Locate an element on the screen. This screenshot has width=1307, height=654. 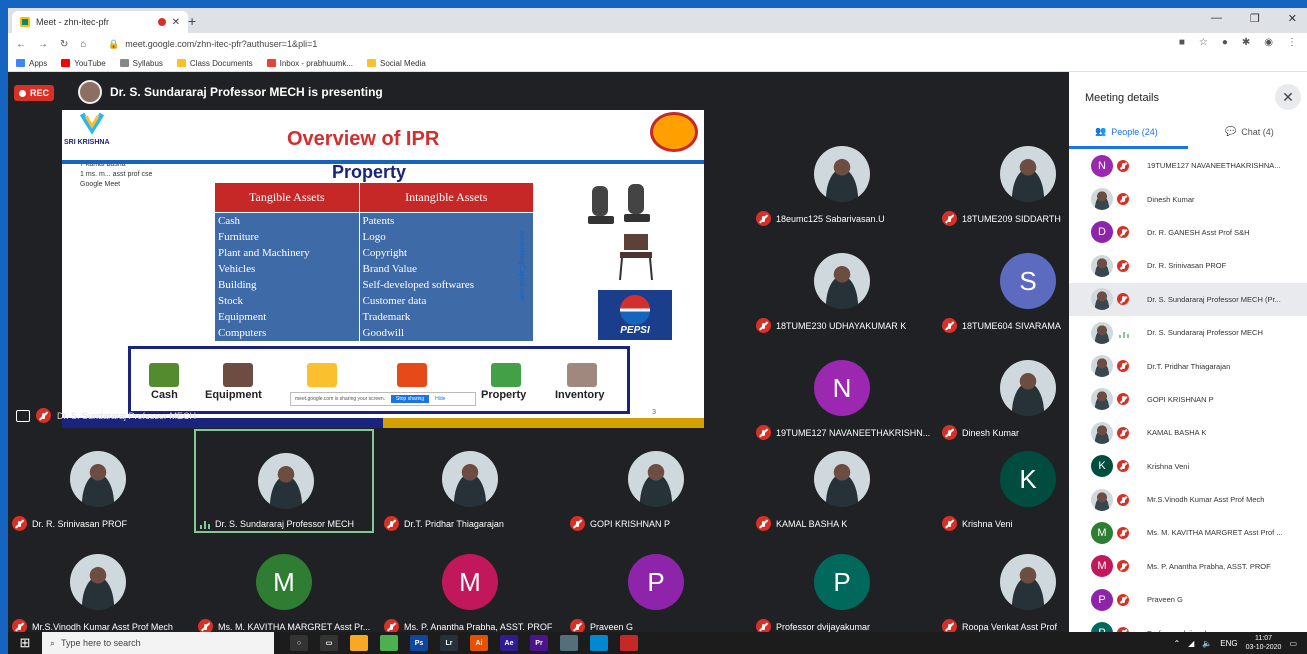
participant-name-bar: 18TUME209 SIDDARTH is located at coordinates (1001, 218).